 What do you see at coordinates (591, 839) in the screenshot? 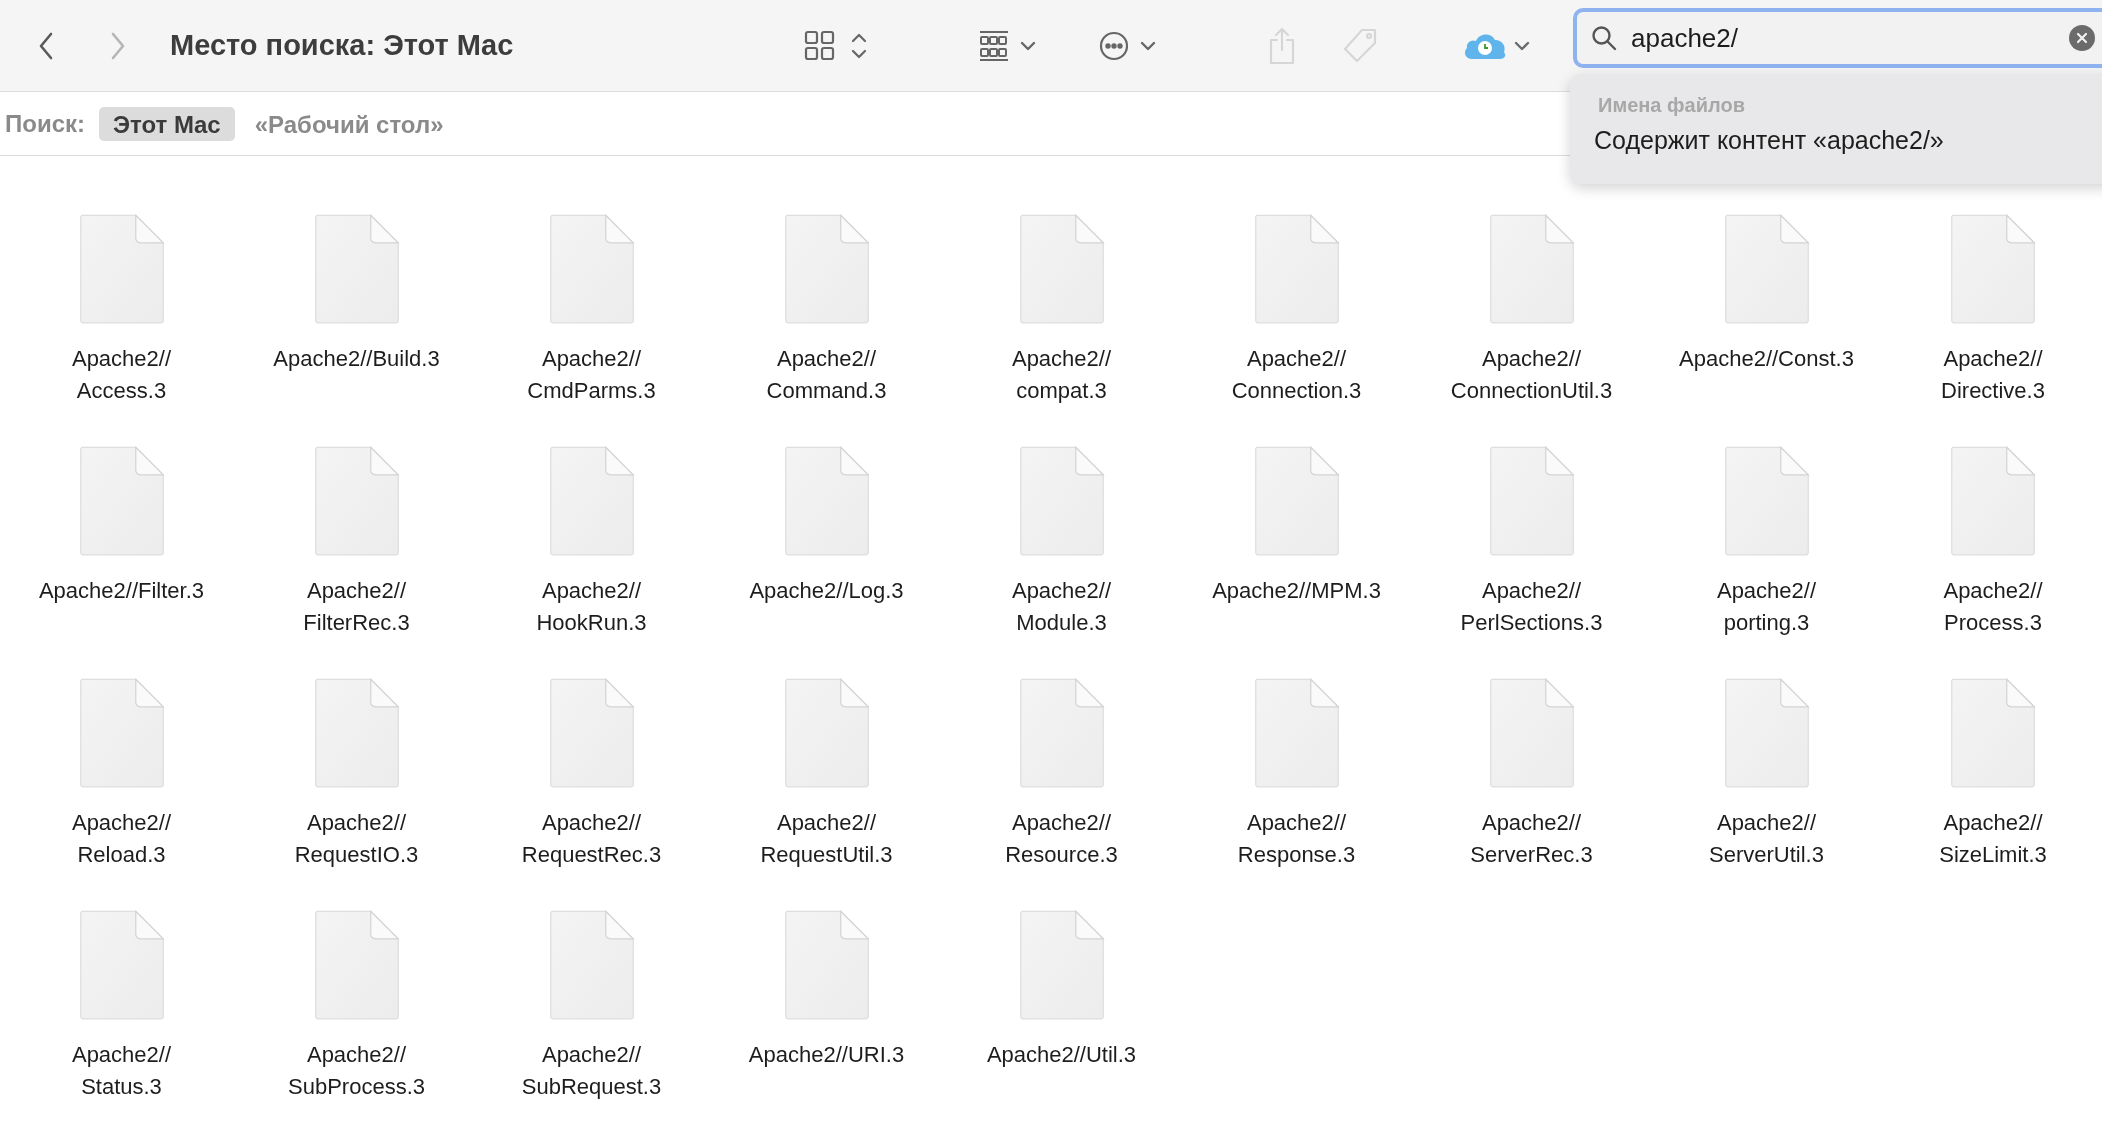
I see `file-name: Apache2// RequestRec.3` at bounding box center [591, 839].